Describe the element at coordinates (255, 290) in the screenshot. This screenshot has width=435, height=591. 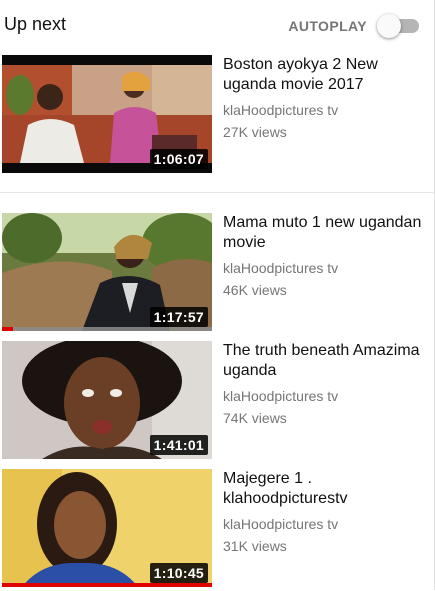
I see `video-views: 46K views` at that location.